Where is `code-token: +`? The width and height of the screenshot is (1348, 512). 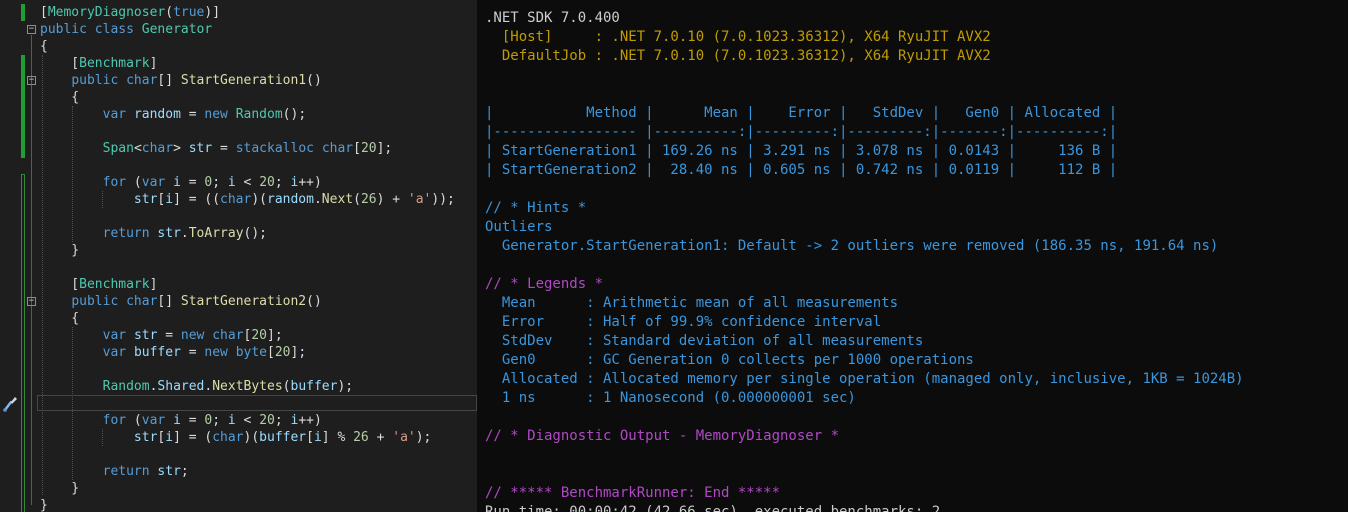 code-token: + is located at coordinates (380, 437).